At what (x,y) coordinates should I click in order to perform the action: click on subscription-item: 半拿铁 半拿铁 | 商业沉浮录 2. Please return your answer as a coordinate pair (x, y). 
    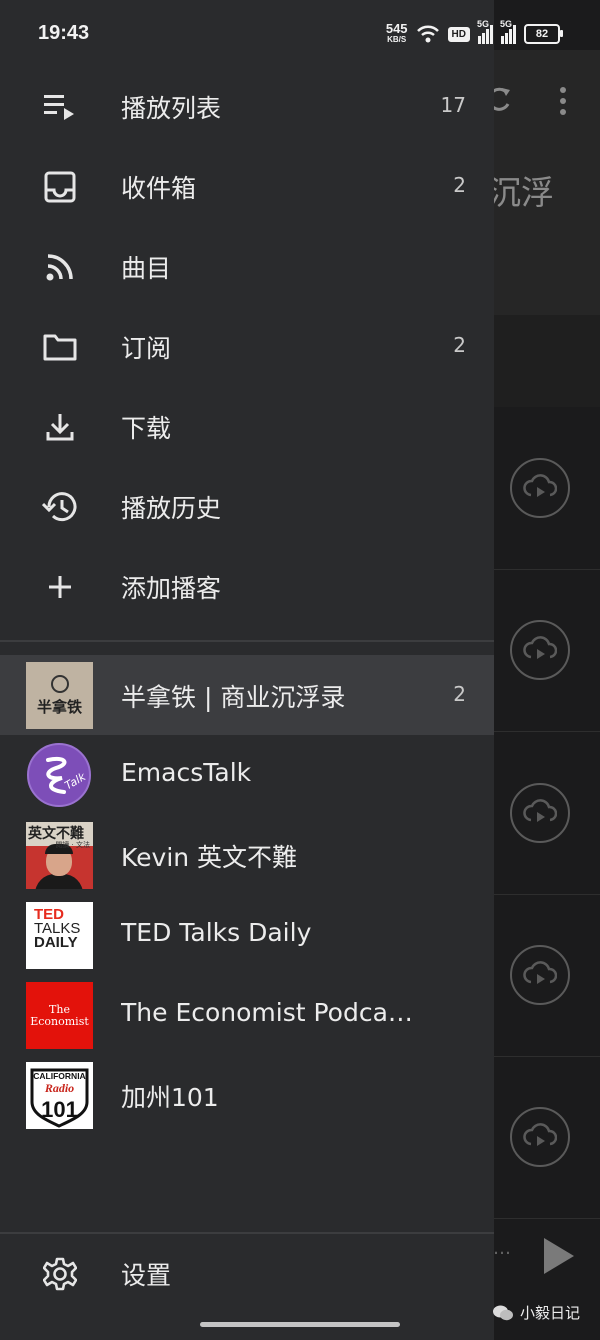
    Looking at the image, I should click on (247, 695).